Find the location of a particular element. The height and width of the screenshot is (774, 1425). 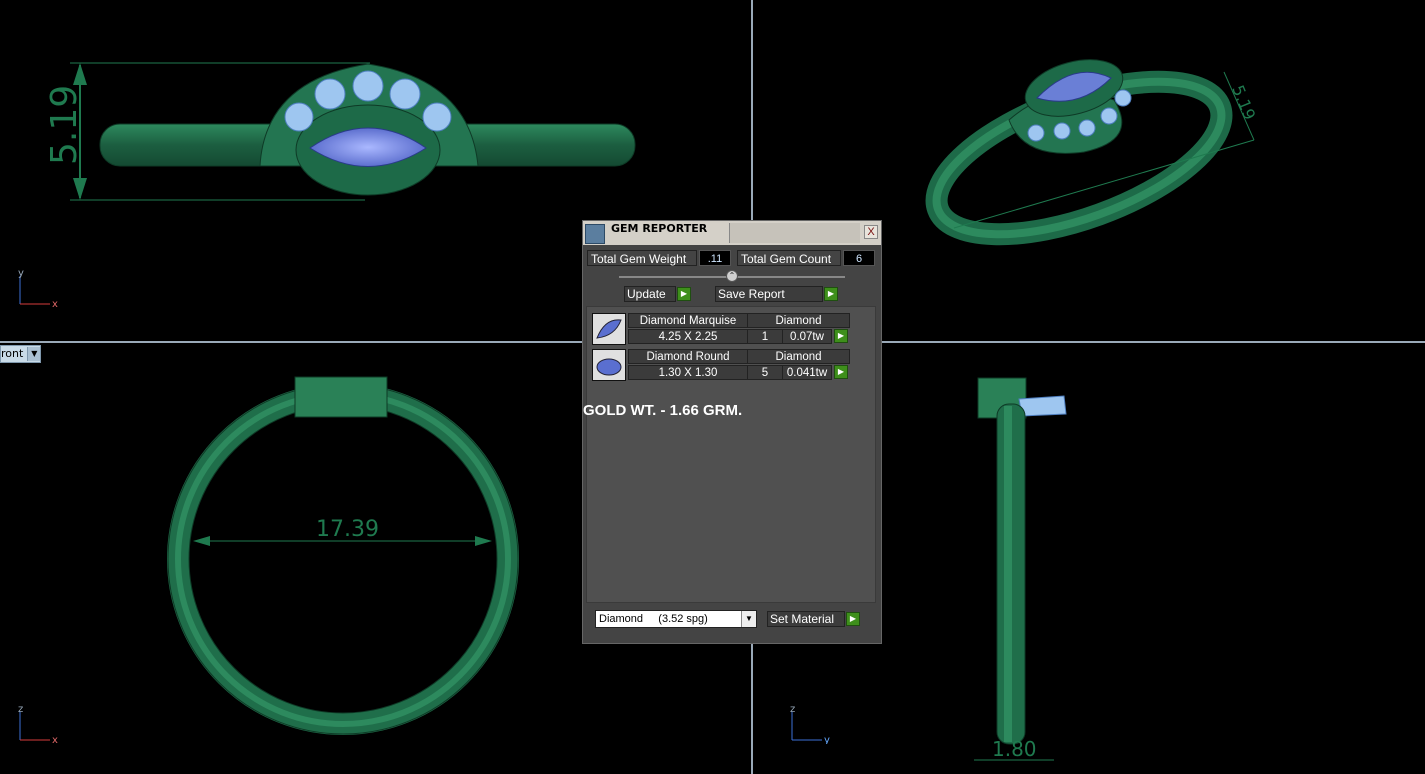

gem-weight: 0.07tw is located at coordinates (807, 336).